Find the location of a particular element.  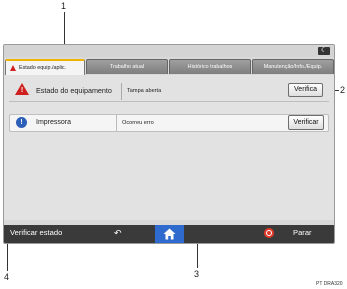

figure-credit: PT DRA320 is located at coordinates (329, 284).